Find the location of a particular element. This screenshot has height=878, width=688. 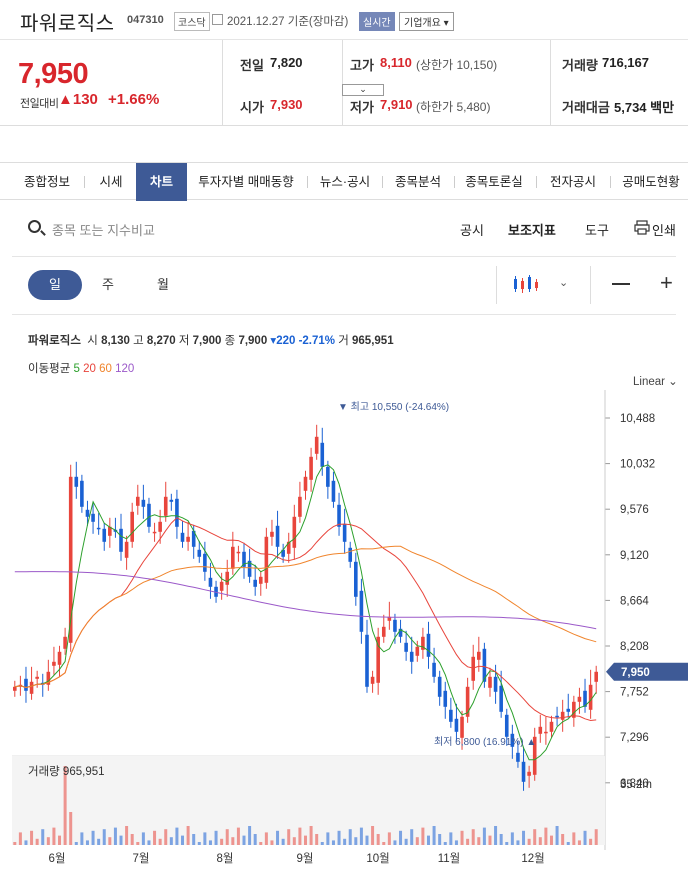

legend-open-label: 시 is located at coordinates (92, 341).